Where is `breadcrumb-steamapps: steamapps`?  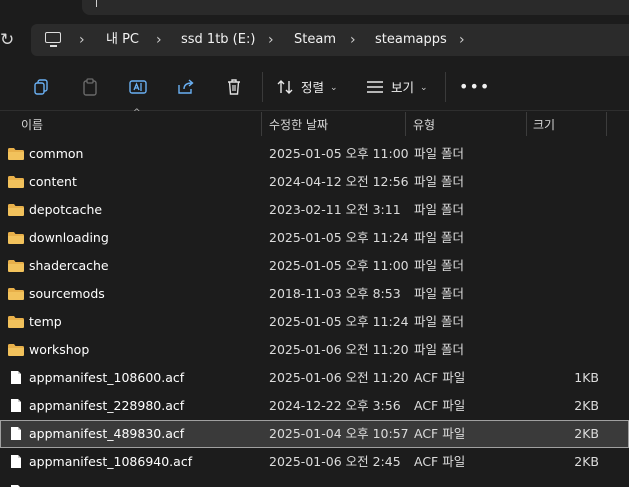 breadcrumb-steamapps: steamapps is located at coordinates (411, 40).